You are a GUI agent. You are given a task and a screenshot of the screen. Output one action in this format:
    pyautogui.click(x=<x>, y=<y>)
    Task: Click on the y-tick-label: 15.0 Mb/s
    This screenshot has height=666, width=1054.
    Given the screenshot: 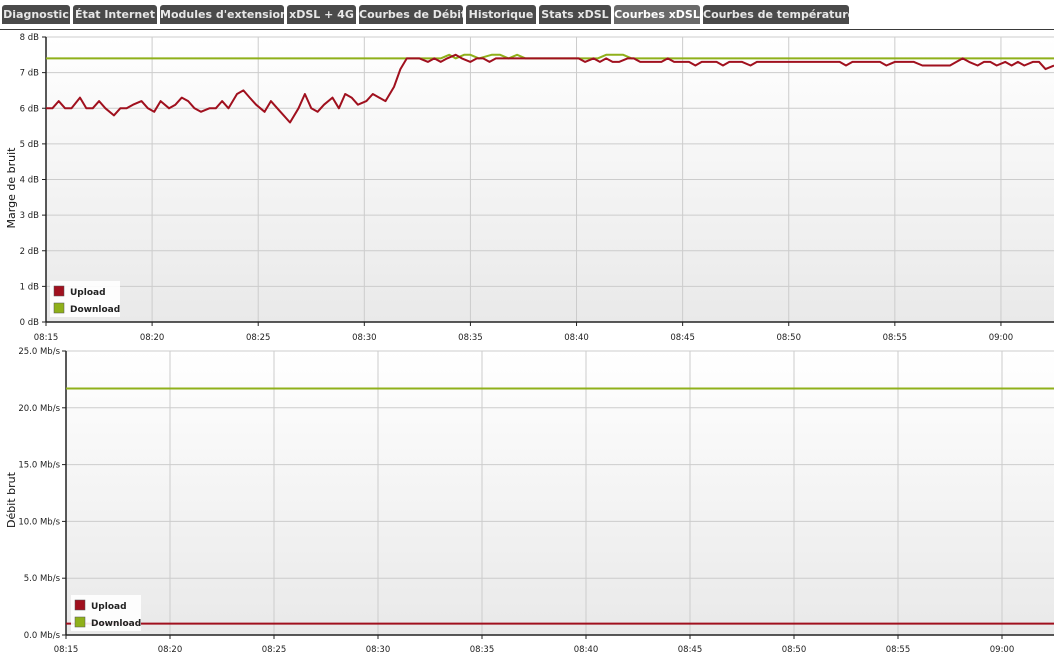 What is the action you would take?
    pyautogui.click(x=39, y=466)
    